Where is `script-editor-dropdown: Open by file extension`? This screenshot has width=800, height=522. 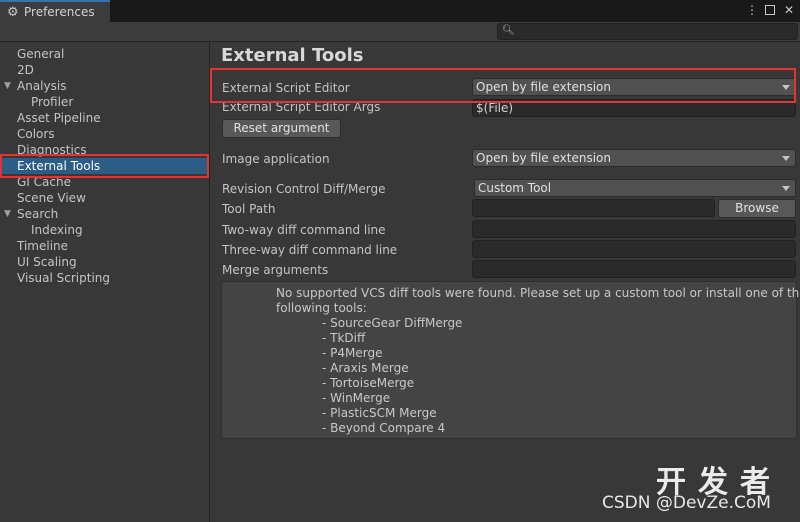 script-editor-dropdown: Open by file extension is located at coordinates (634, 87).